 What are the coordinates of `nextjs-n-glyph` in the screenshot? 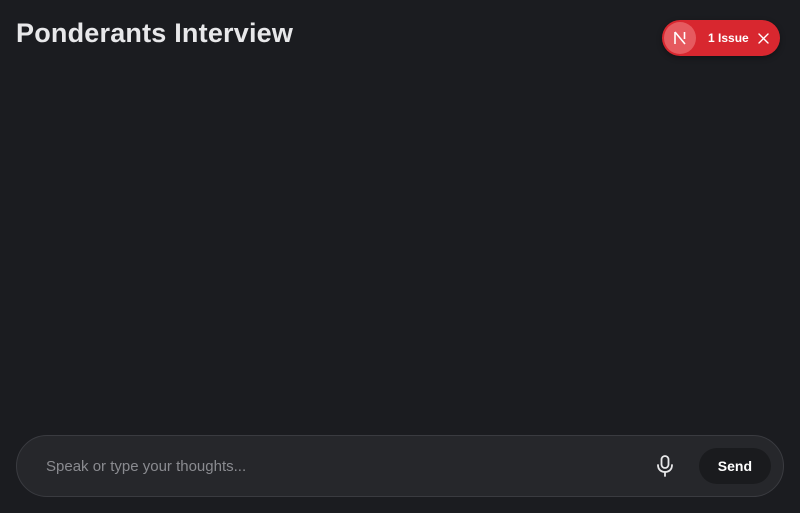 It's located at (680, 38).